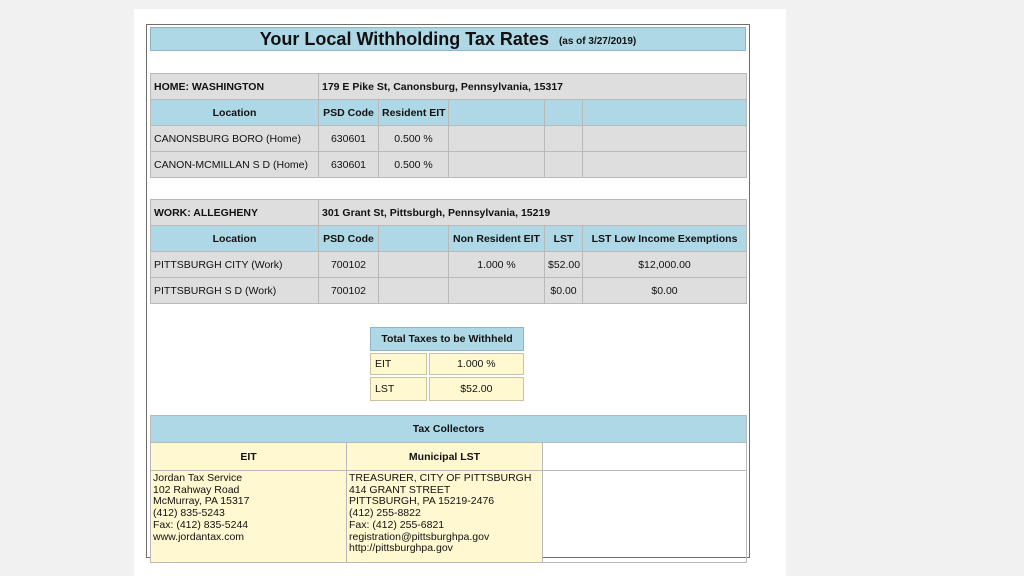 This screenshot has height=576, width=1024. What do you see at coordinates (563, 290) in the screenshot?
I see `lst-cell: $0.00` at bounding box center [563, 290].